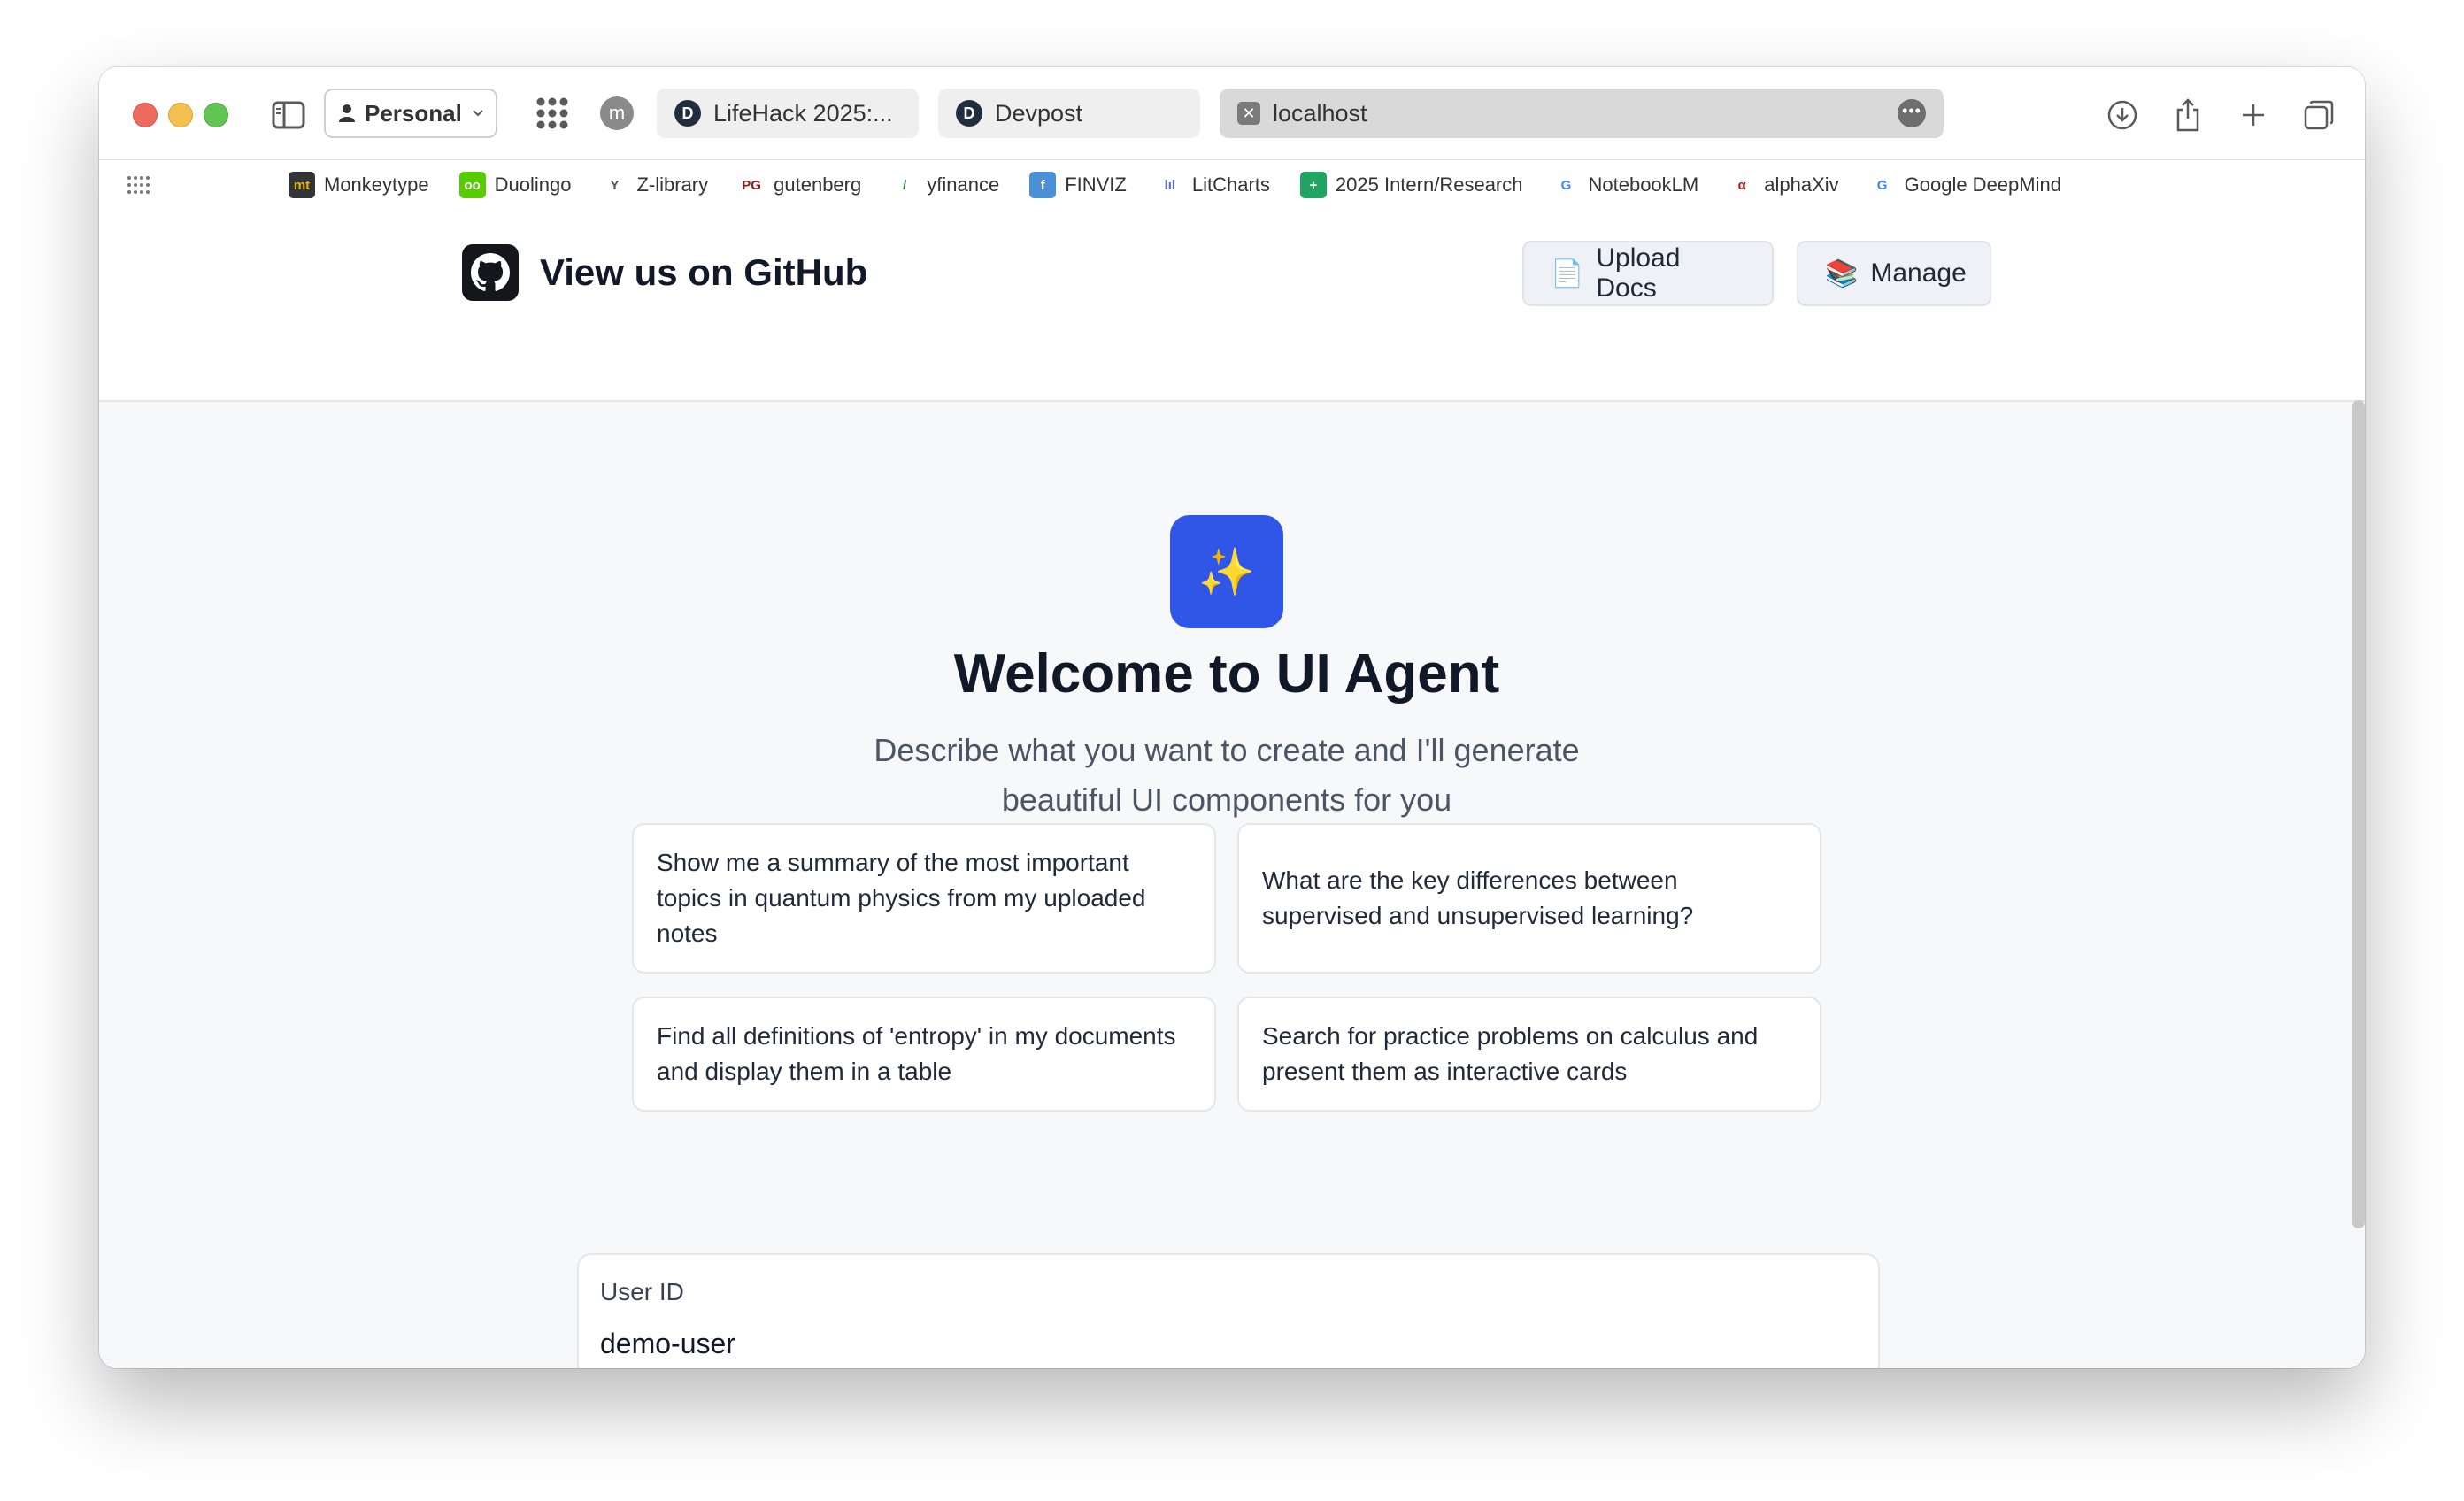 Image resolution: width=2464 pixels, height=1501 pixels. I want to click on bookmark-item: f FINVIZ, so click(1078, 185).